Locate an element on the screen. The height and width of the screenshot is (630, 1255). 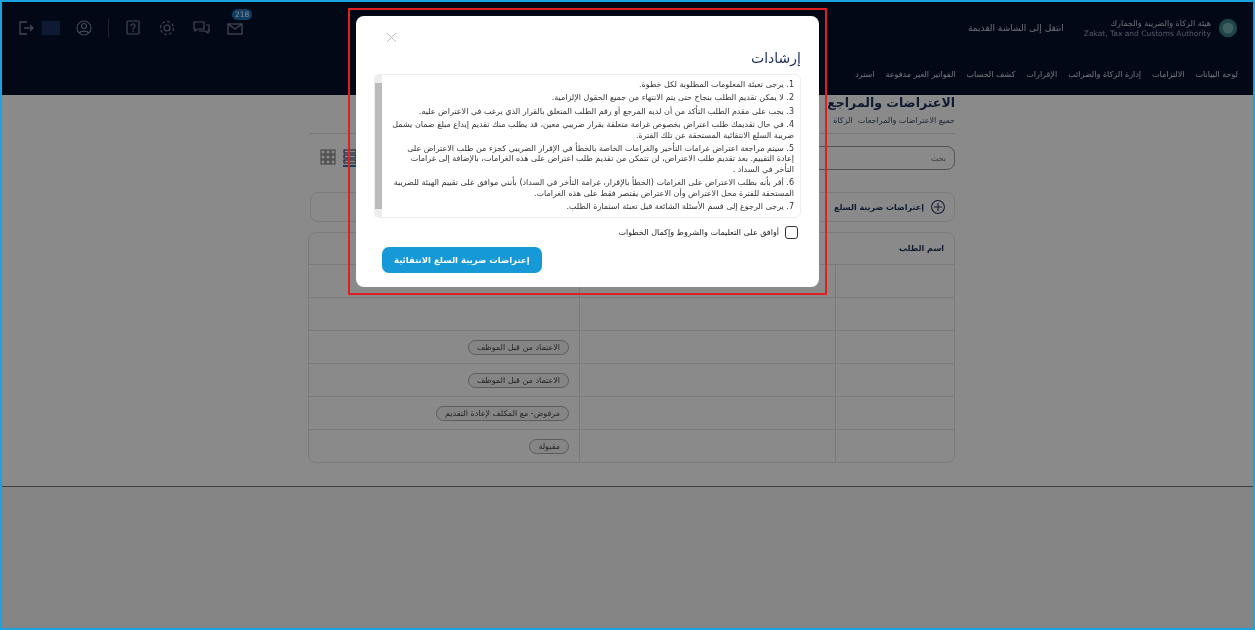
status-pill: مقبولة is located at coordinates (549, 446).